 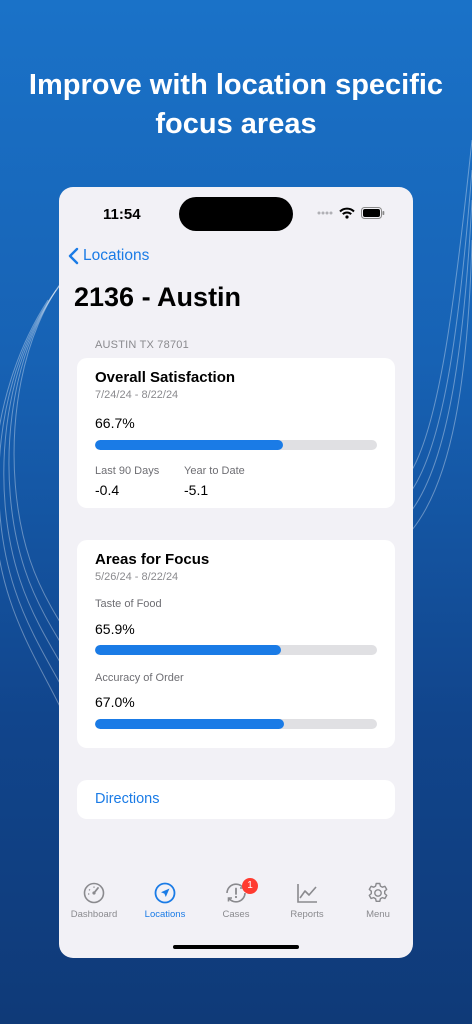 What do you see at coordinates (196, 490) in the screenshot?
I see `year-to-date-value: -5.1` at bounding box center [196, 490].